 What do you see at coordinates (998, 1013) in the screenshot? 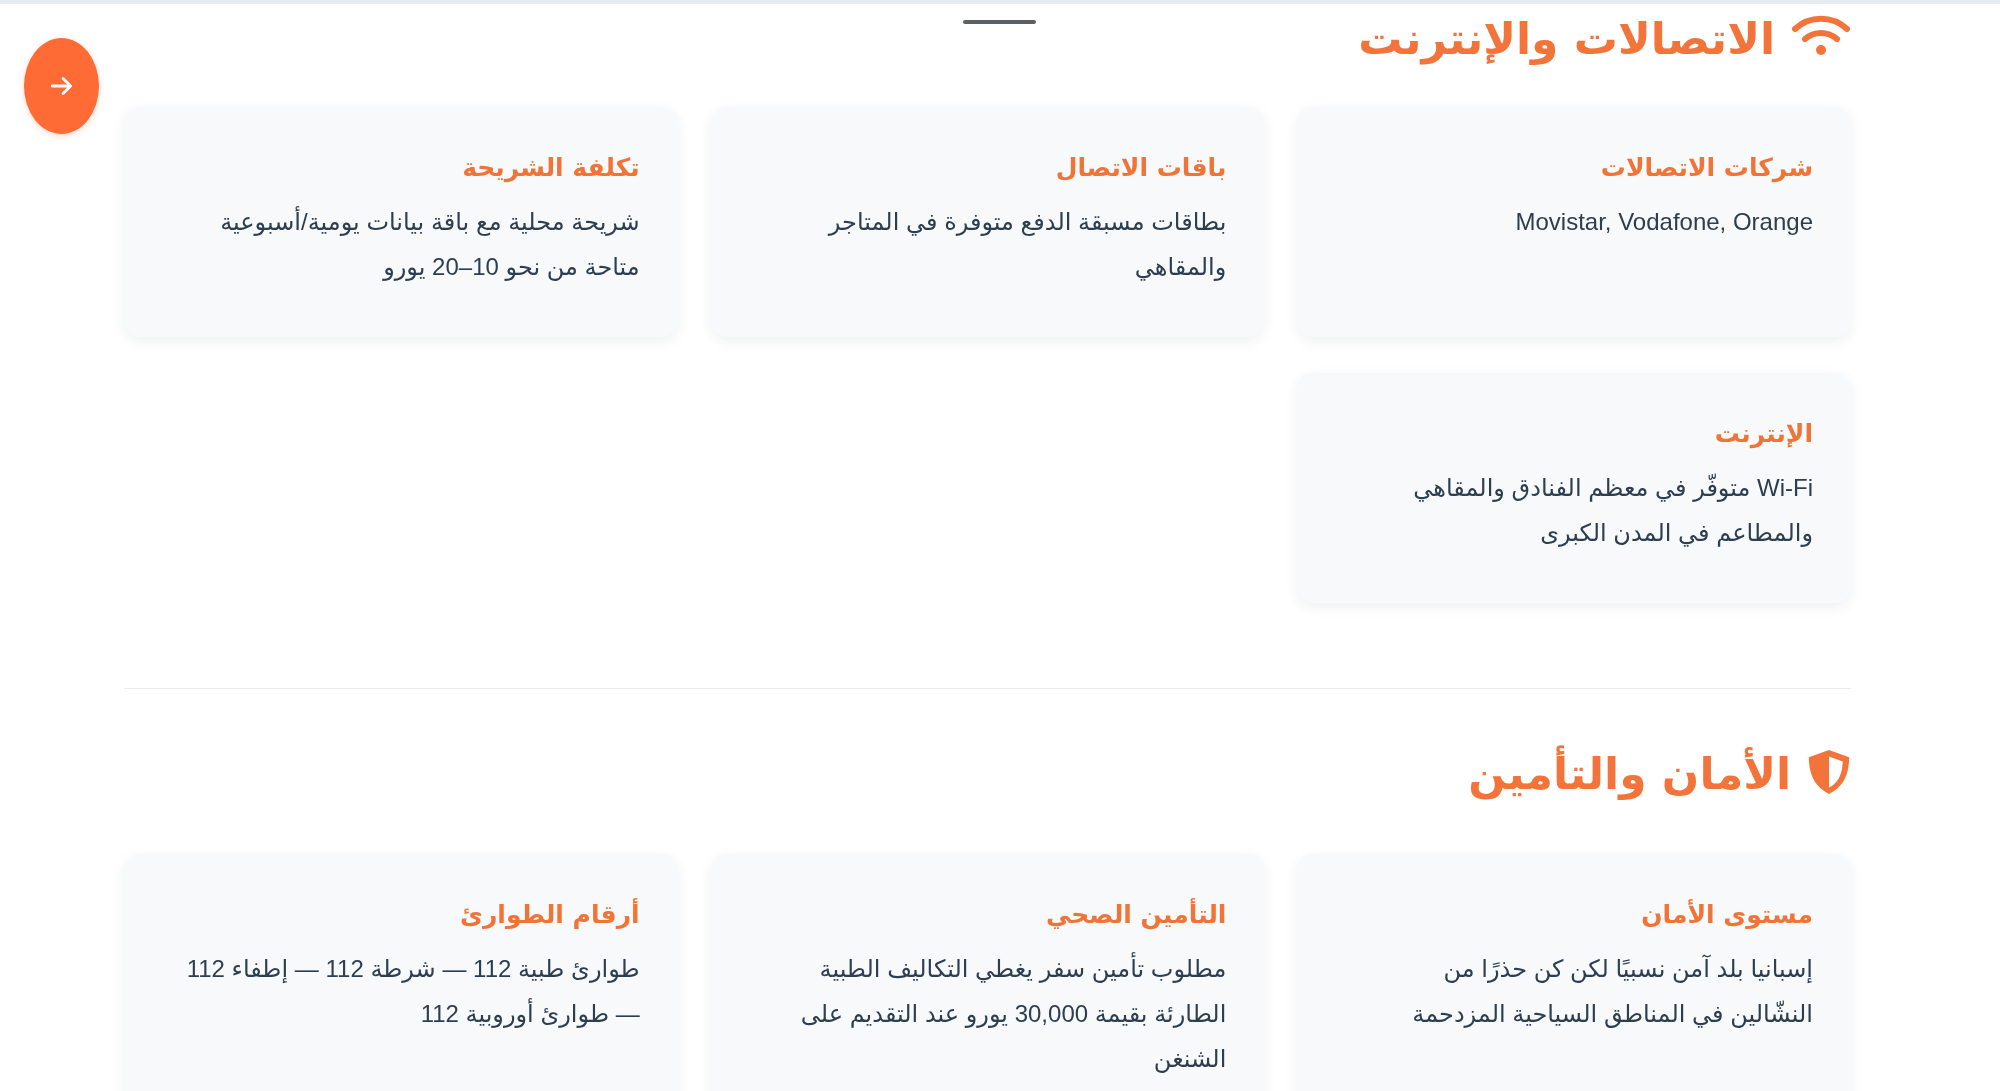
I see `card-text: مطلوب تأمين سفر يغطي التكاليف الطبية الطارئة بقيمة 30,000 يورو عند التقديم على الشنغن` at bounding box center [998, 1013].